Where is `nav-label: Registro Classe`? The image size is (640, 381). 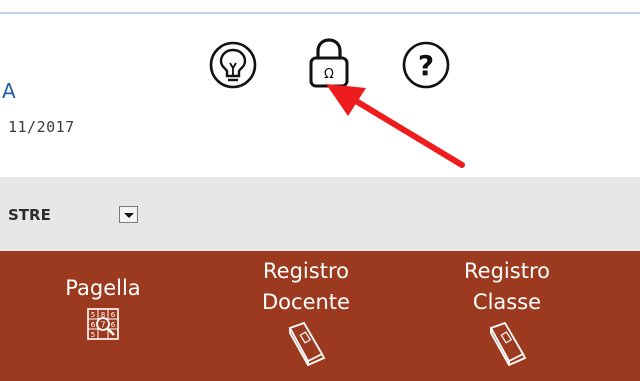 nav-label: Registro Classe is located at coordinates (507, 286).